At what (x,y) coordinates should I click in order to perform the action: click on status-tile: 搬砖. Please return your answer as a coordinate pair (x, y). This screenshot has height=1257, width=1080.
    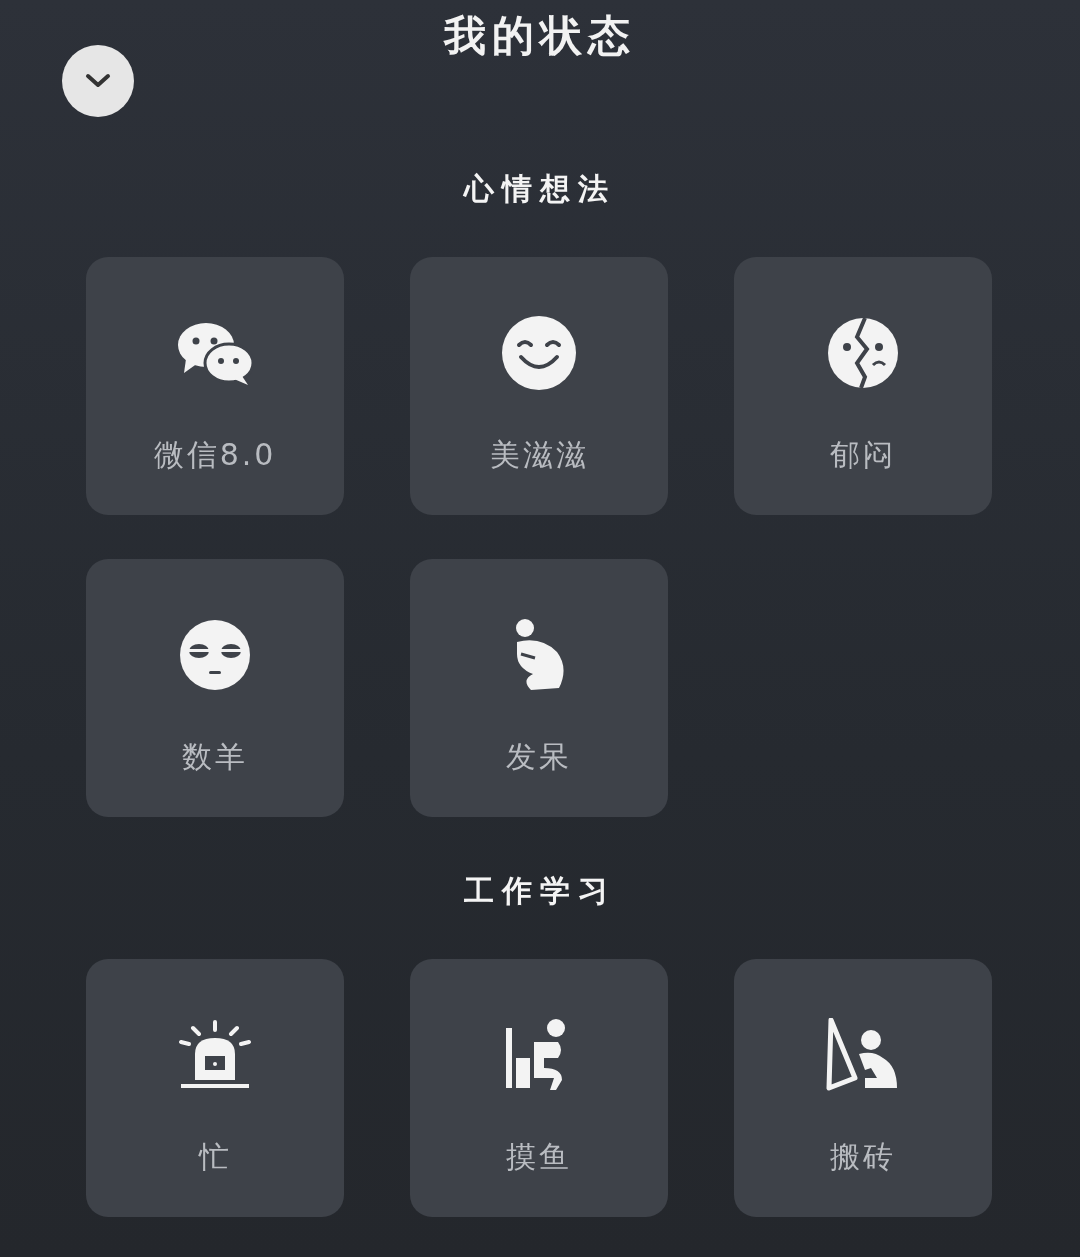
    Looking at the image, I should click on (863, 1088).